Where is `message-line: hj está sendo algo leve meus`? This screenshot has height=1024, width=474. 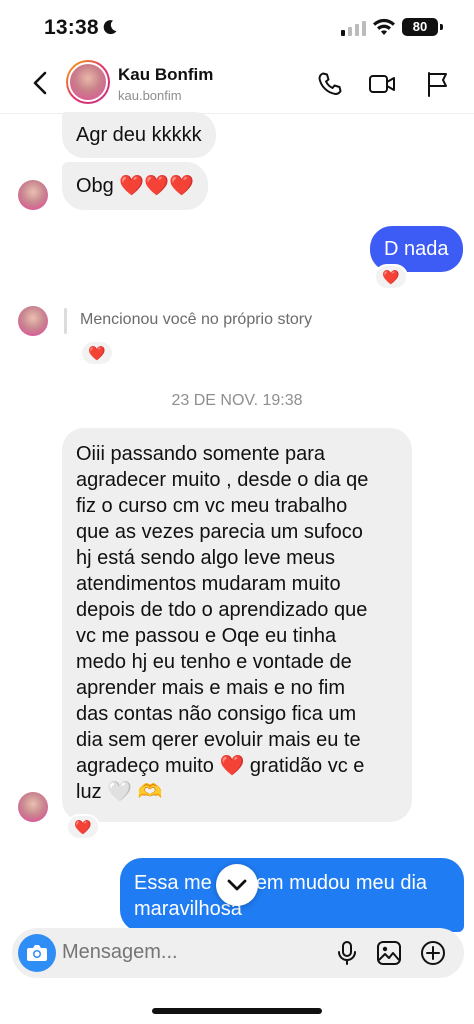
message-line: hj está sendo algo leve meus is located at coordinates (206, 558).